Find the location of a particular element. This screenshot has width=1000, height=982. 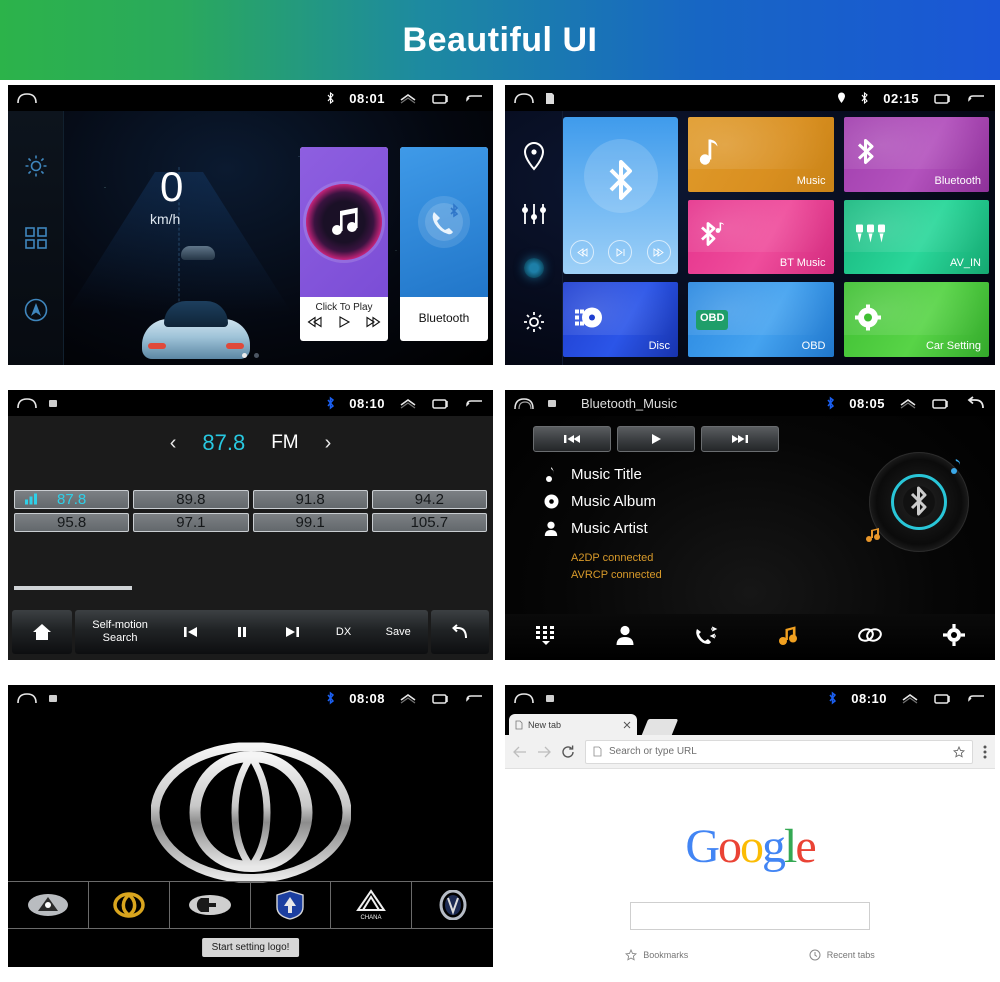

dialpad-icon is located at coordinates (546, 637).